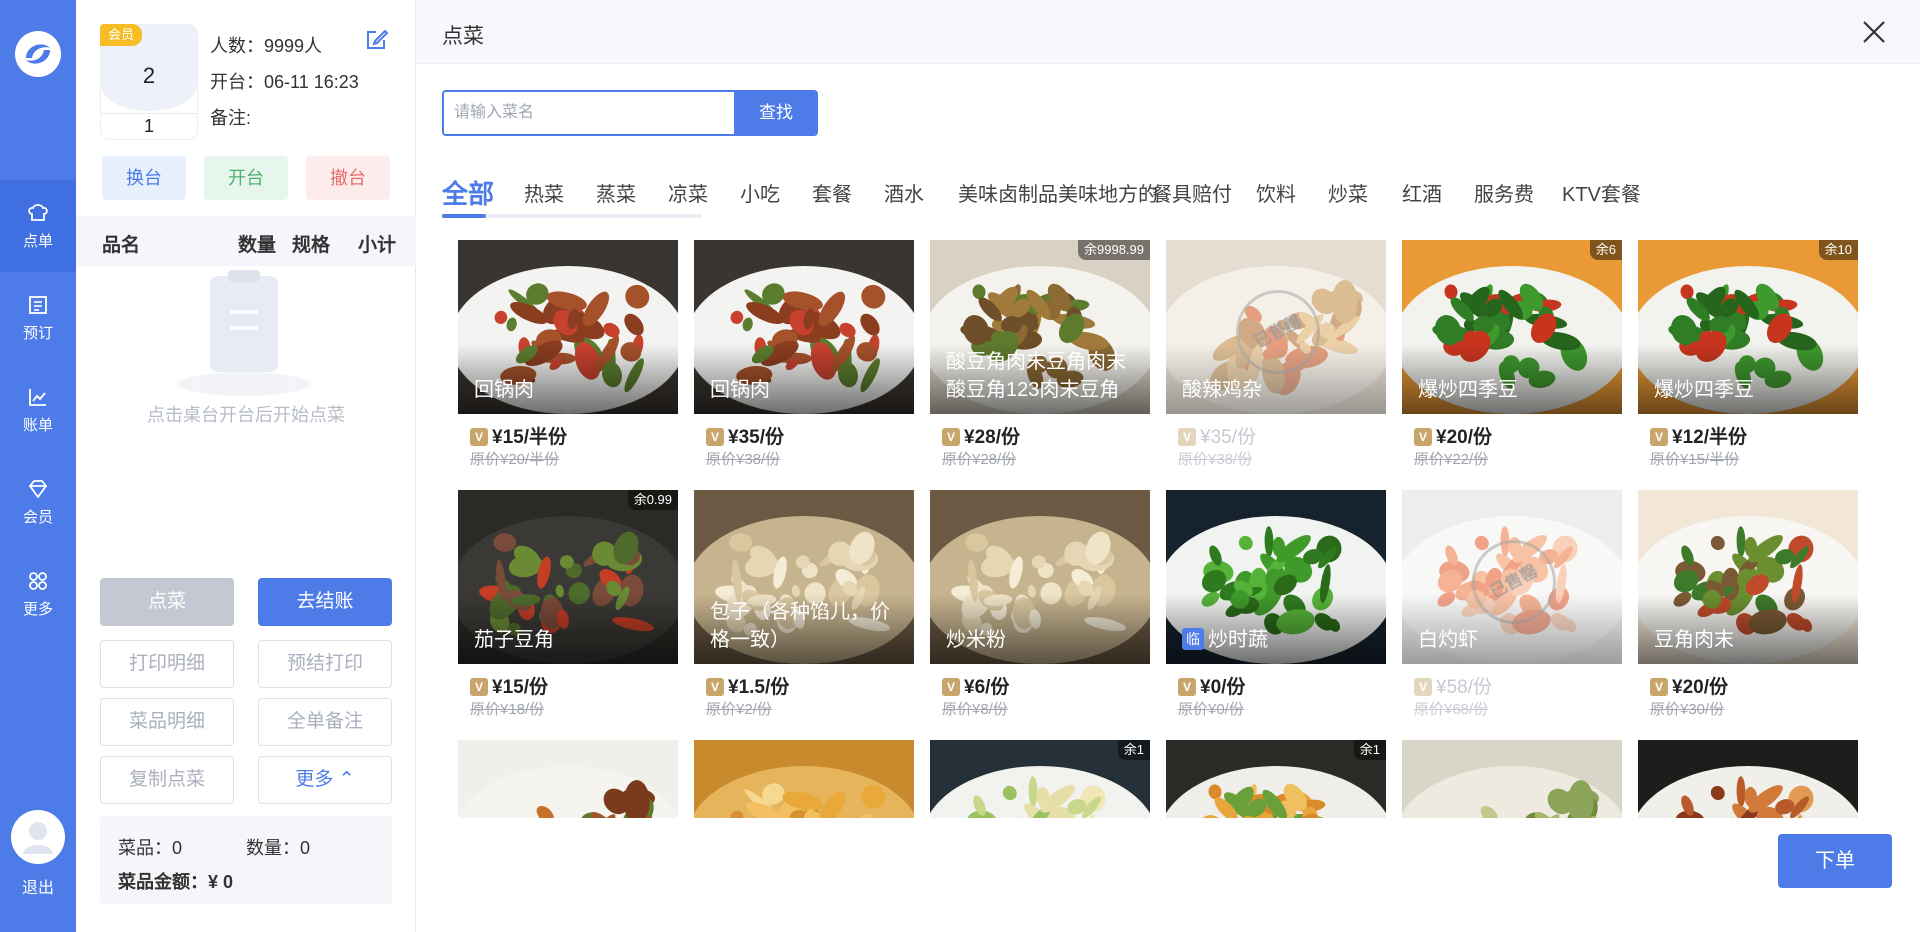 The image size is (1920, 932). What do you see at coordinates (1748, 327) in the screenshot?
I see `dish-image: 爆炒四季豆 余10` at bounding box center [1748, 327].